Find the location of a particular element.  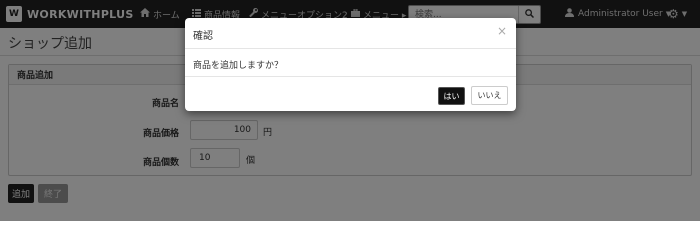

modal-footer: はい いいえ is located at coordinates (350, 93).